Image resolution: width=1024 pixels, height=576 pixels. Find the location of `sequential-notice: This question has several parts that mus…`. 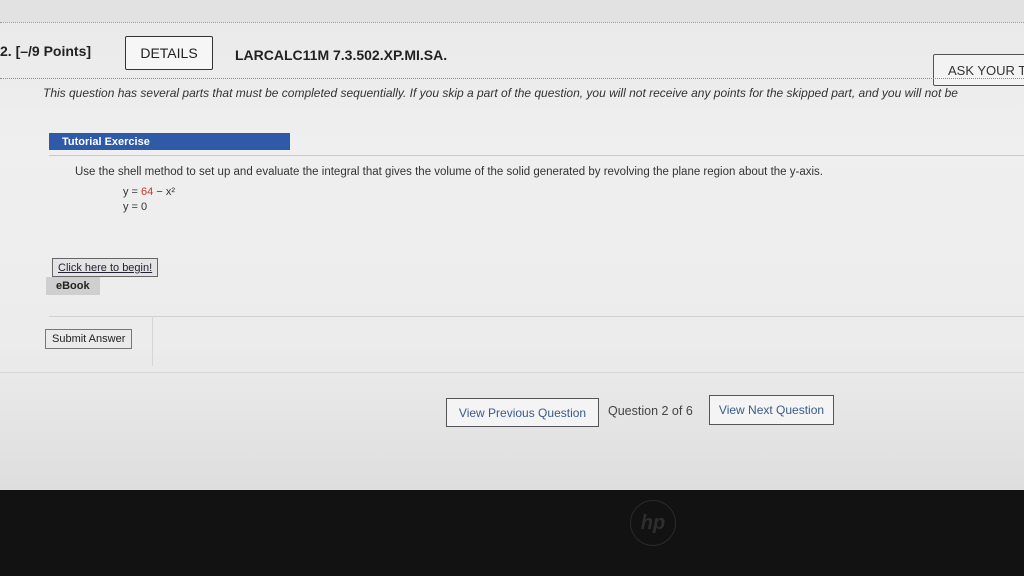

sequential-notice: This question has several parts that mus… is located at coordinates (500, 93).